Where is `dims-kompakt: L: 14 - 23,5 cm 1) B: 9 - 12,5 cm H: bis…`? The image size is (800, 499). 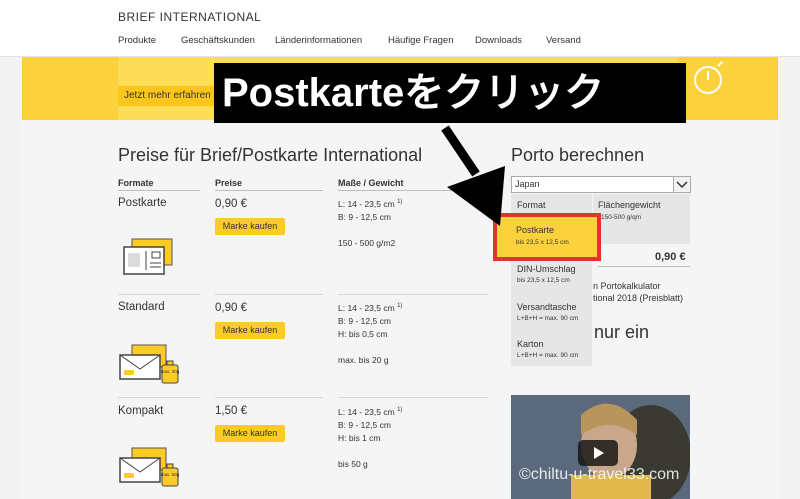
dims-kompakt: L: 14 - 23,5 cm 1) B: 9 - 12,5 cm H: bis… is located at coordinates (370, 437).